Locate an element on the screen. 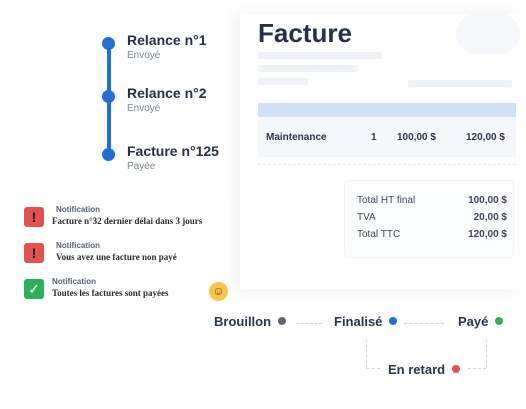 The width and height of the screenshot is (526, 409). status-label: En retard is located at coordinates (417, 369).